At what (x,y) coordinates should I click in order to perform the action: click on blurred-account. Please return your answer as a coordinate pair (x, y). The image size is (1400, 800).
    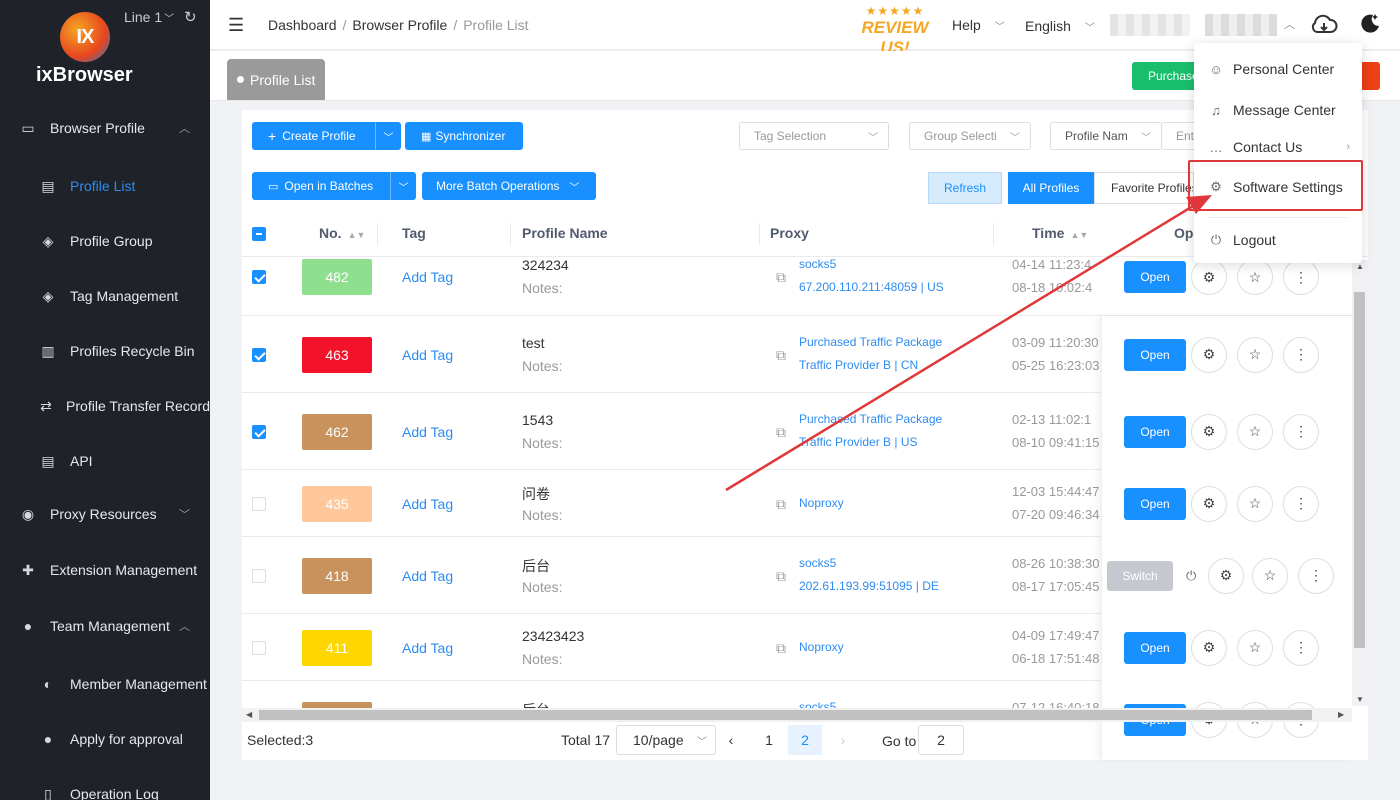
    Looking at the image, I should click on (1241, 25).